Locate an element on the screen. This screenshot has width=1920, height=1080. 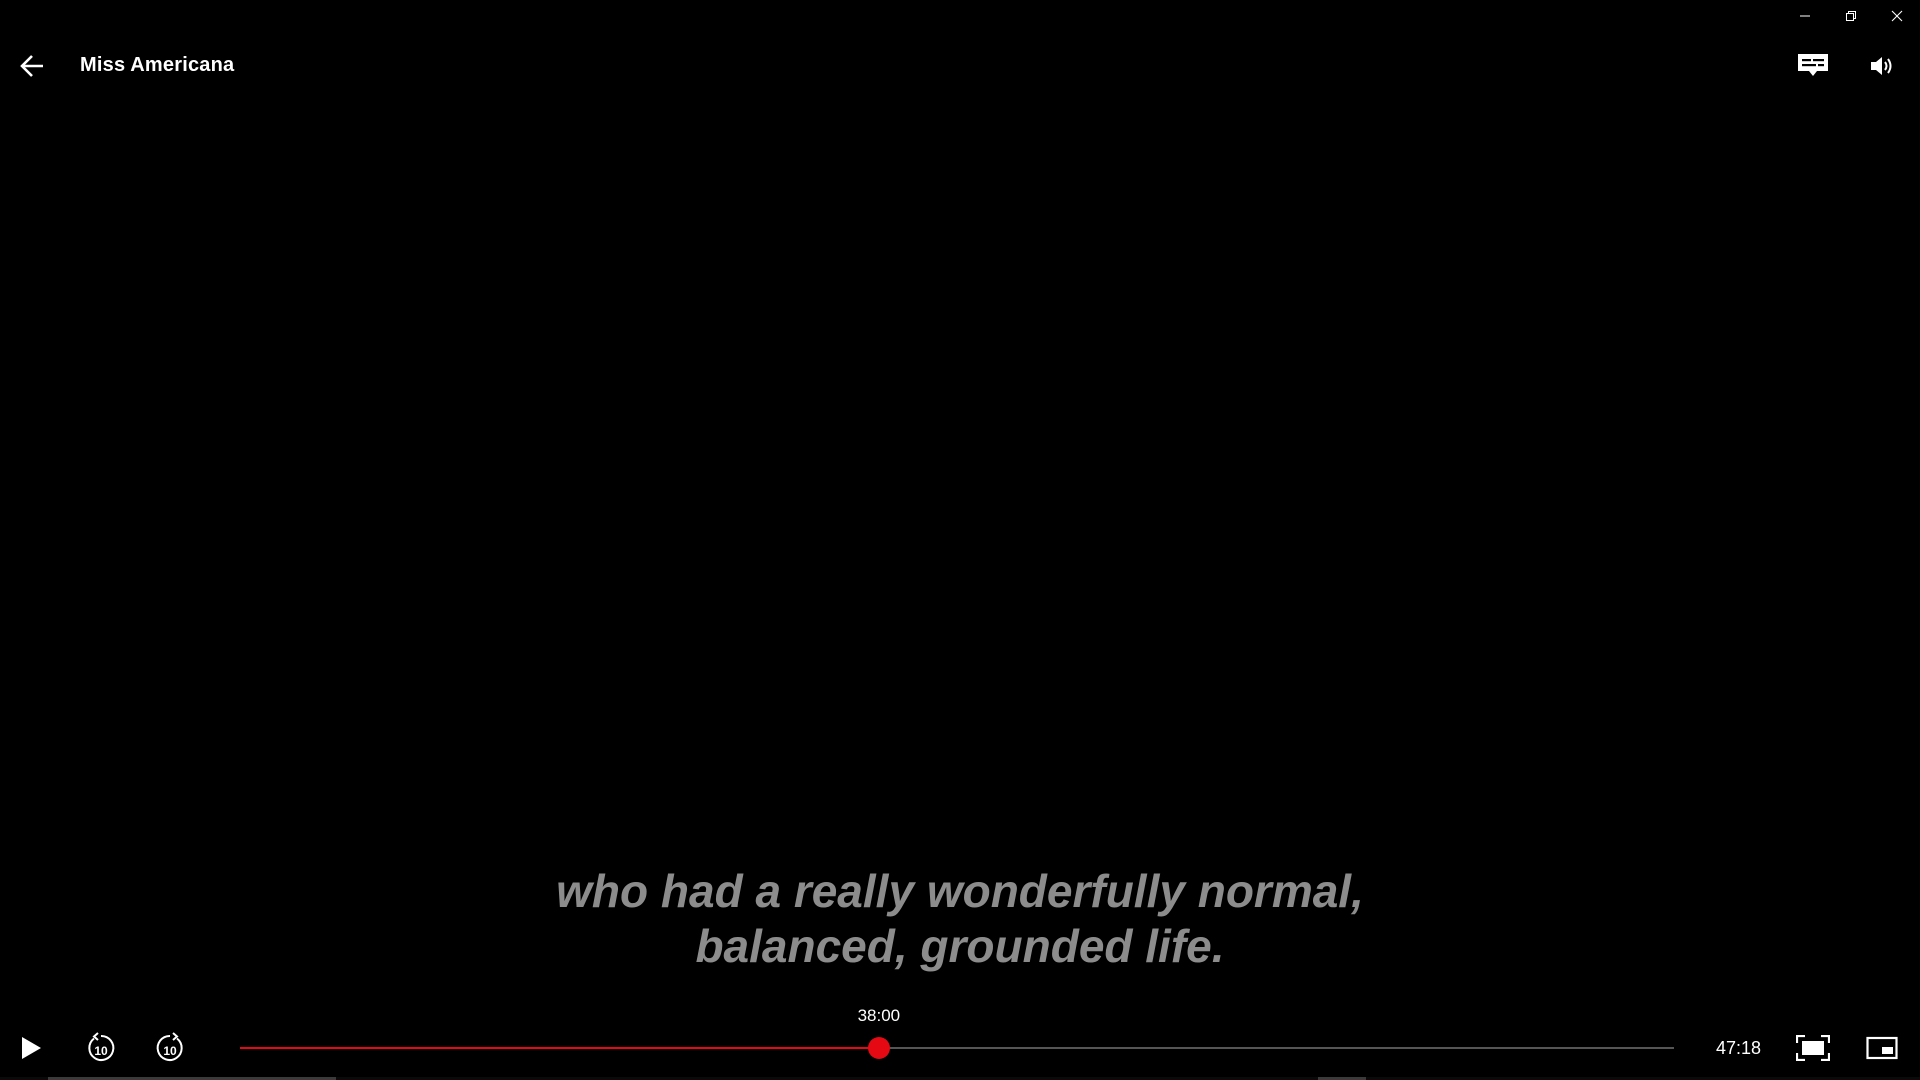
restore-icon is located at coordinates (1851, 16).